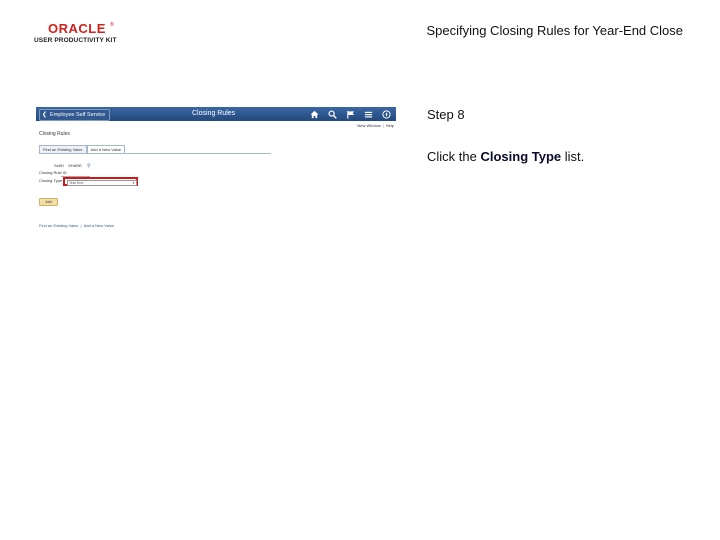  Describe the element at coordinates (521, 156) in the screenshot. I see `instruction-target: Closing Type` at that location.